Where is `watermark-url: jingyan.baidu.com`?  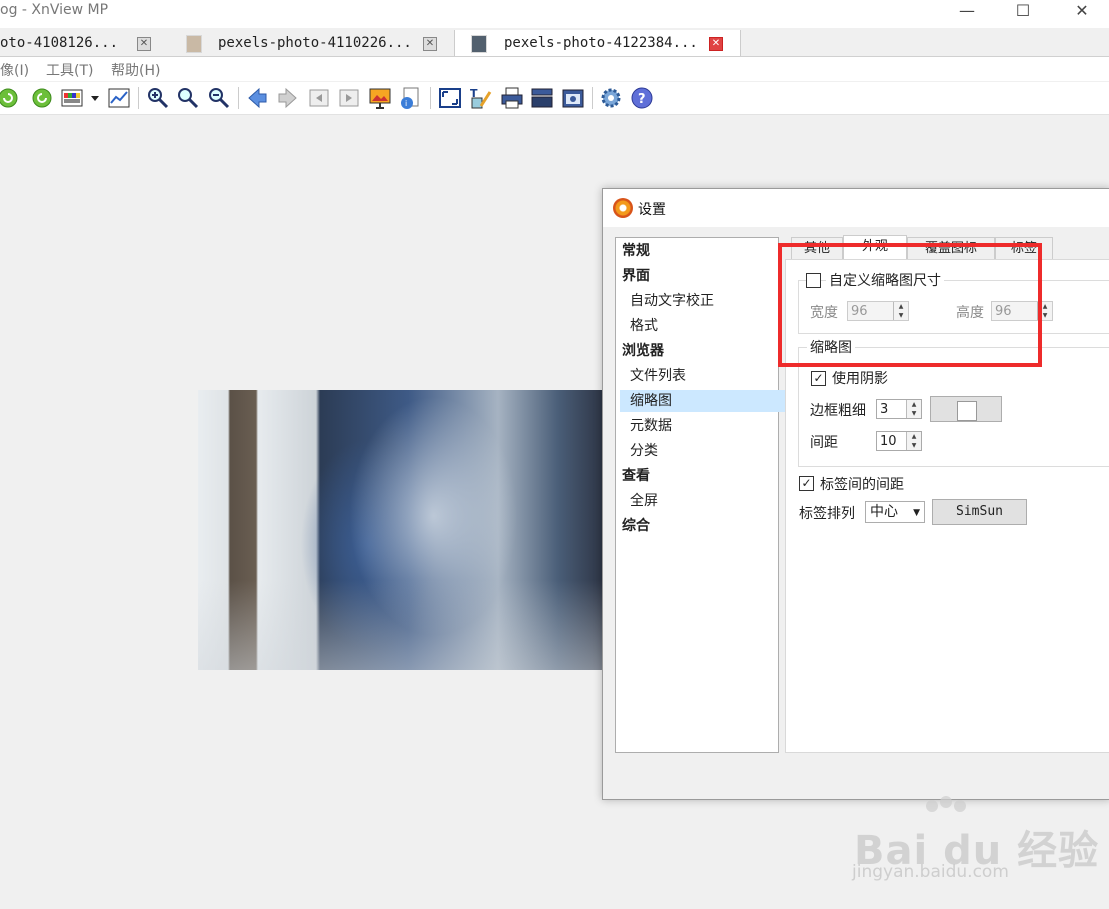
watermark-url: jingyan.baidu.com is located at coordinates (930, 872).